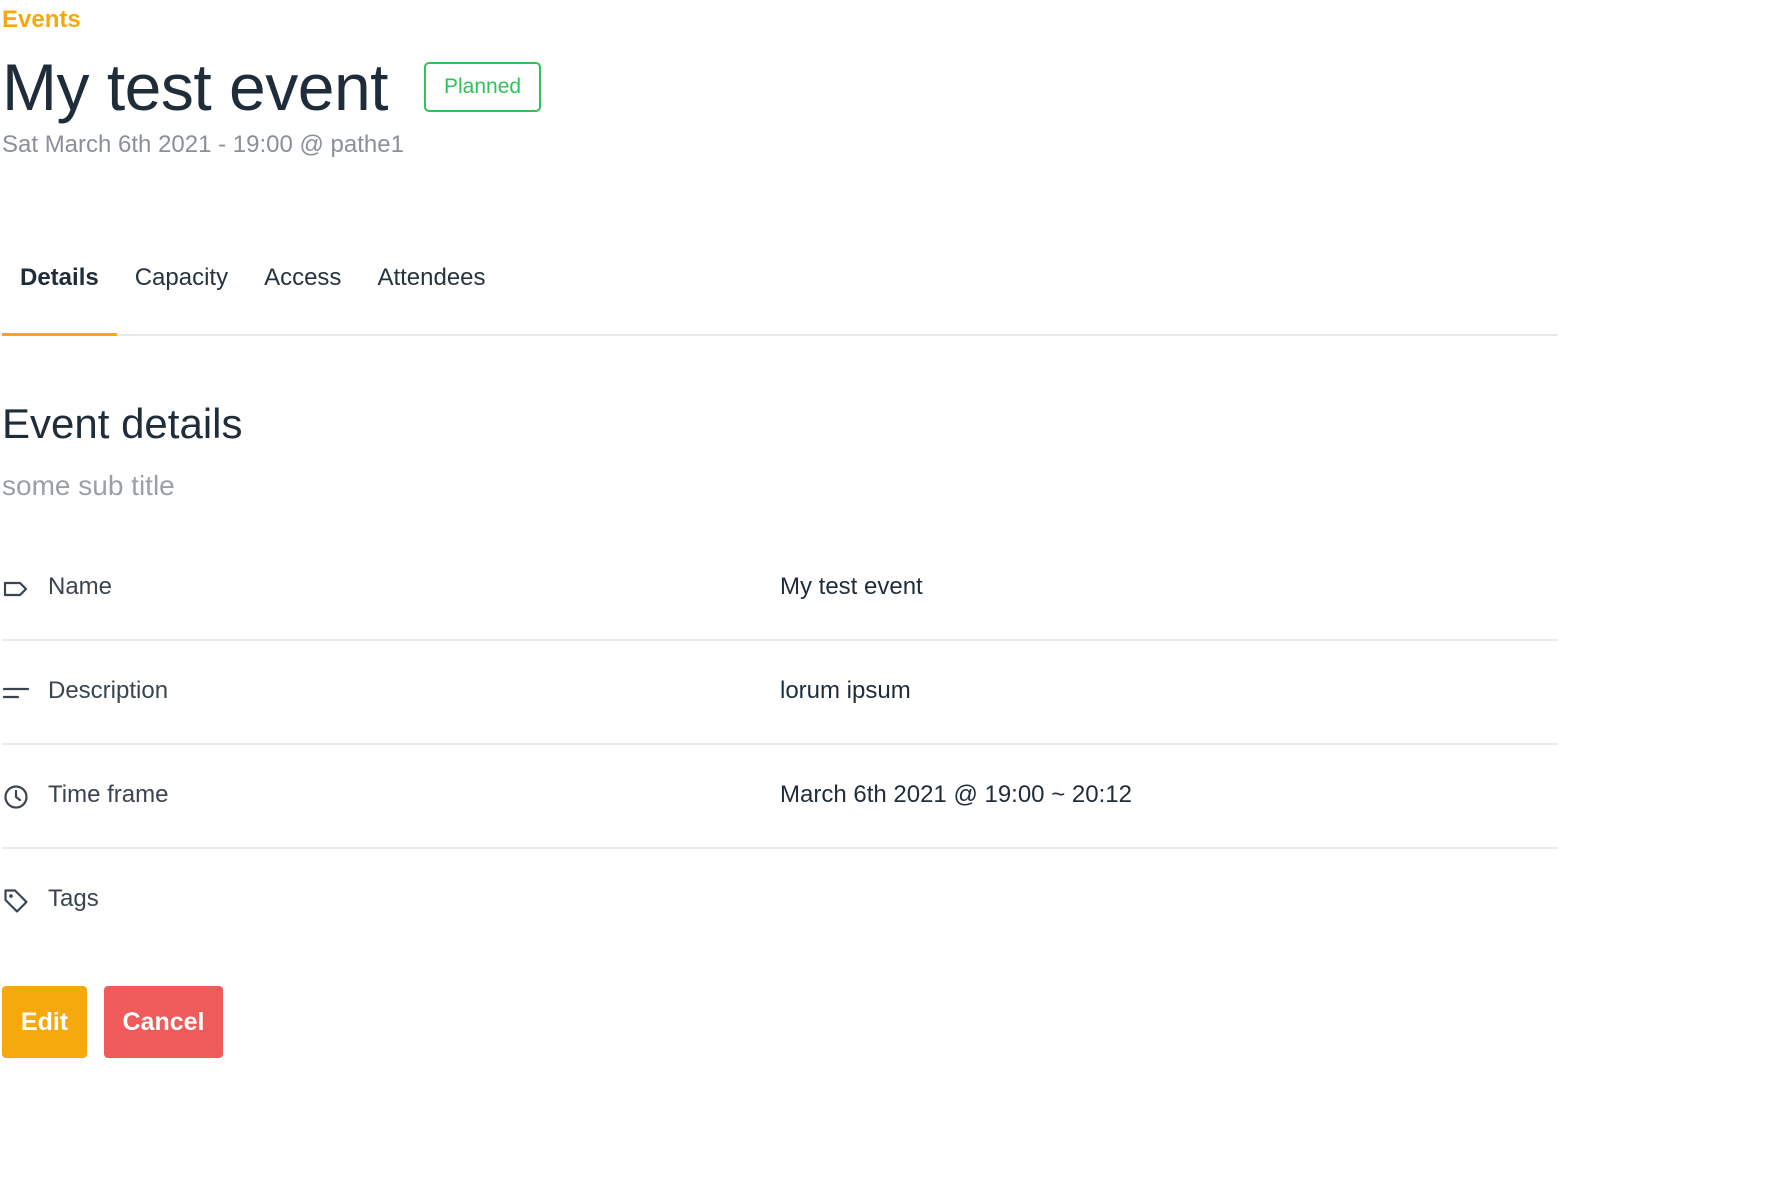 The image size is (1774, 1202). What do you see at coordinates (780, 901) in the screenshot?
I see `detail-row-tags: Tags` at bounding box center [780, 901].